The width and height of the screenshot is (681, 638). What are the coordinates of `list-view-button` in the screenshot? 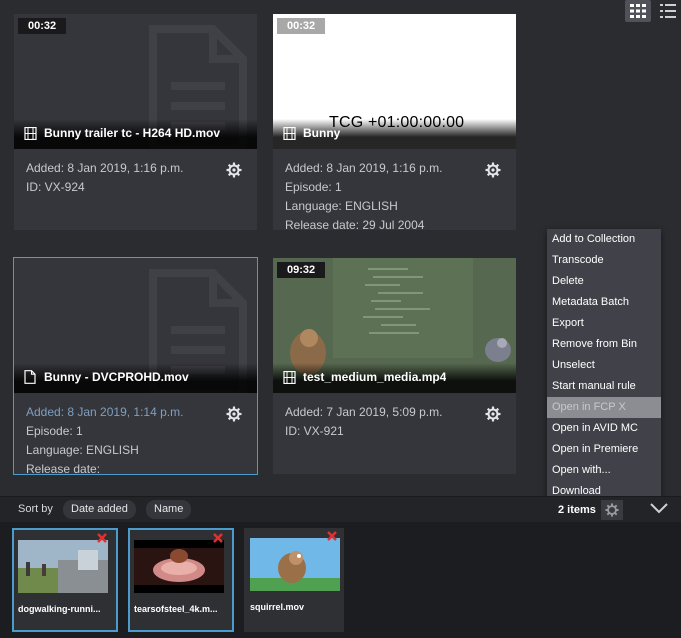 It's located at (668, 11).